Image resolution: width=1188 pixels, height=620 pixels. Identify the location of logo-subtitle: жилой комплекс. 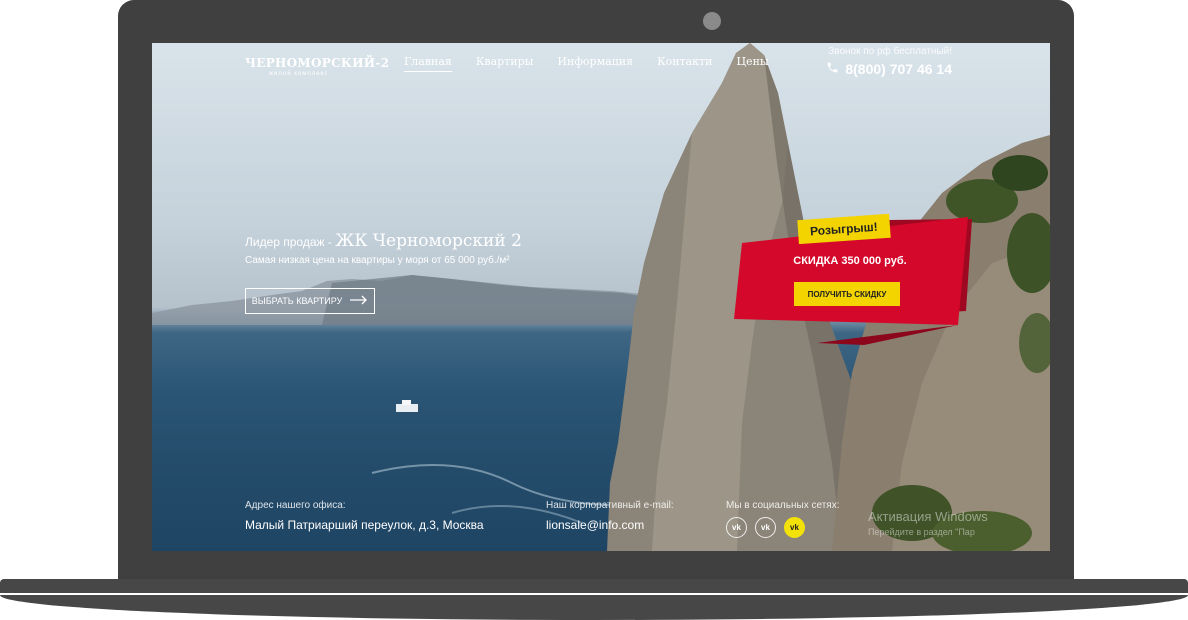
(299, 74).